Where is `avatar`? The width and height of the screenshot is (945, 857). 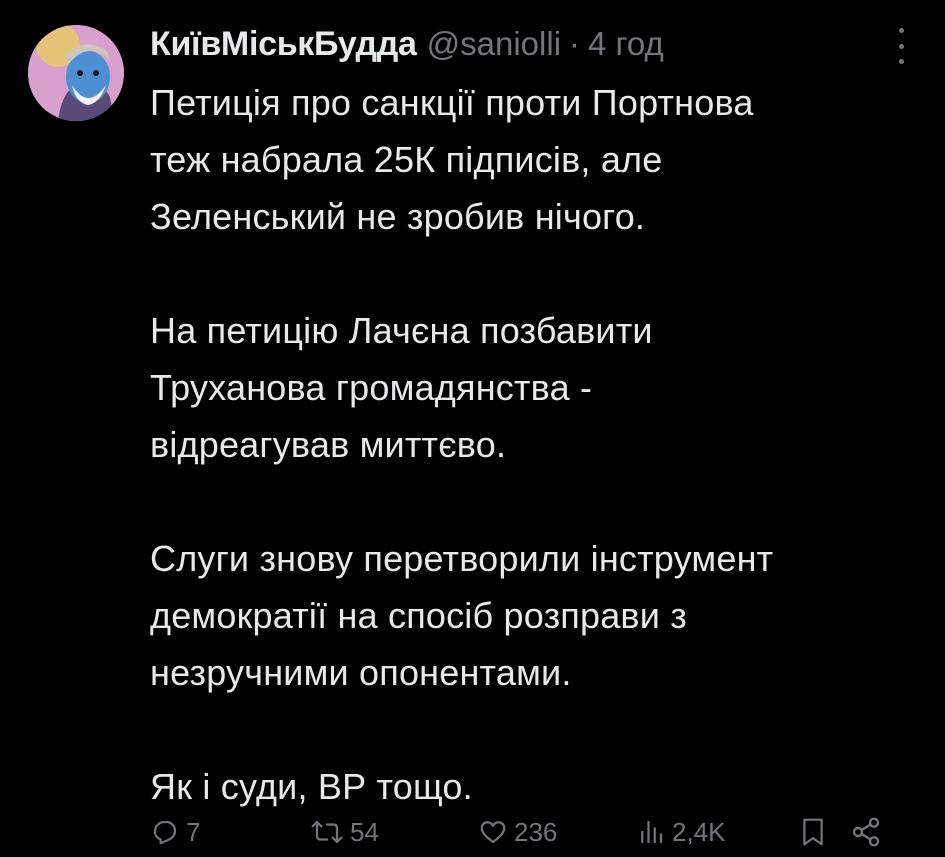
avatar is located at coordinates (76, 73).